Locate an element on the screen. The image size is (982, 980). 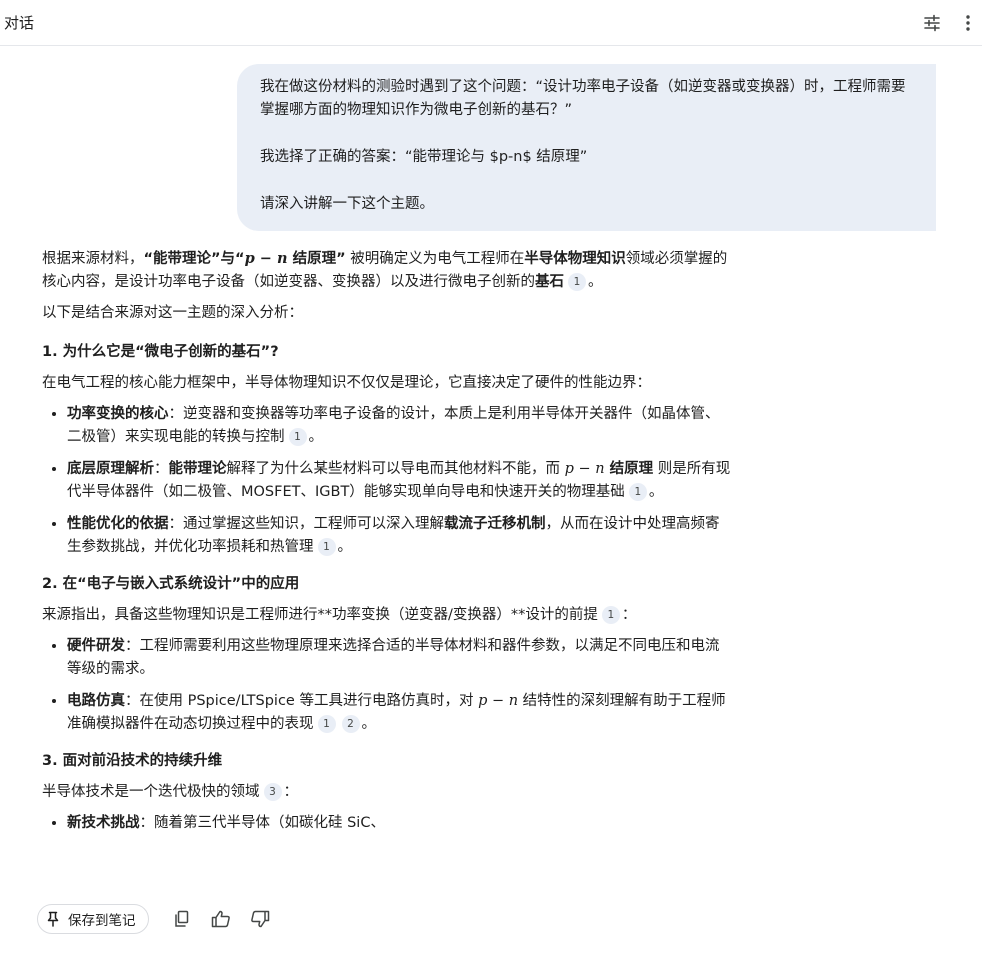
thumb-up-button is located at coordinates (221, 919).